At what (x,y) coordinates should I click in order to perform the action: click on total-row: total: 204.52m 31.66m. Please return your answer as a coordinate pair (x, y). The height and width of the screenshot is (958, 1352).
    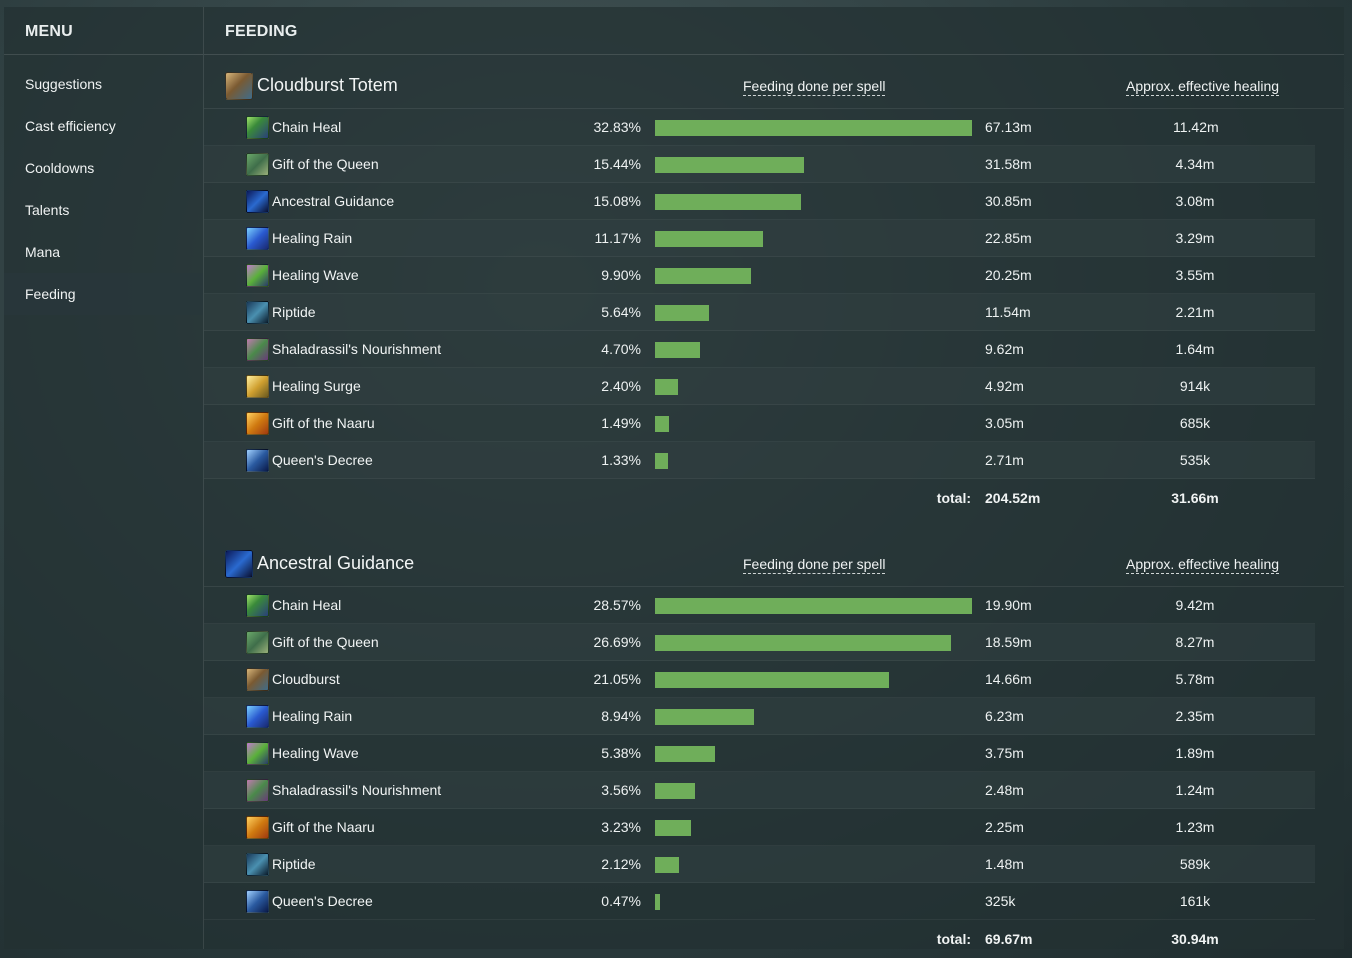
    Looking at the image, I should click on (774, 498).